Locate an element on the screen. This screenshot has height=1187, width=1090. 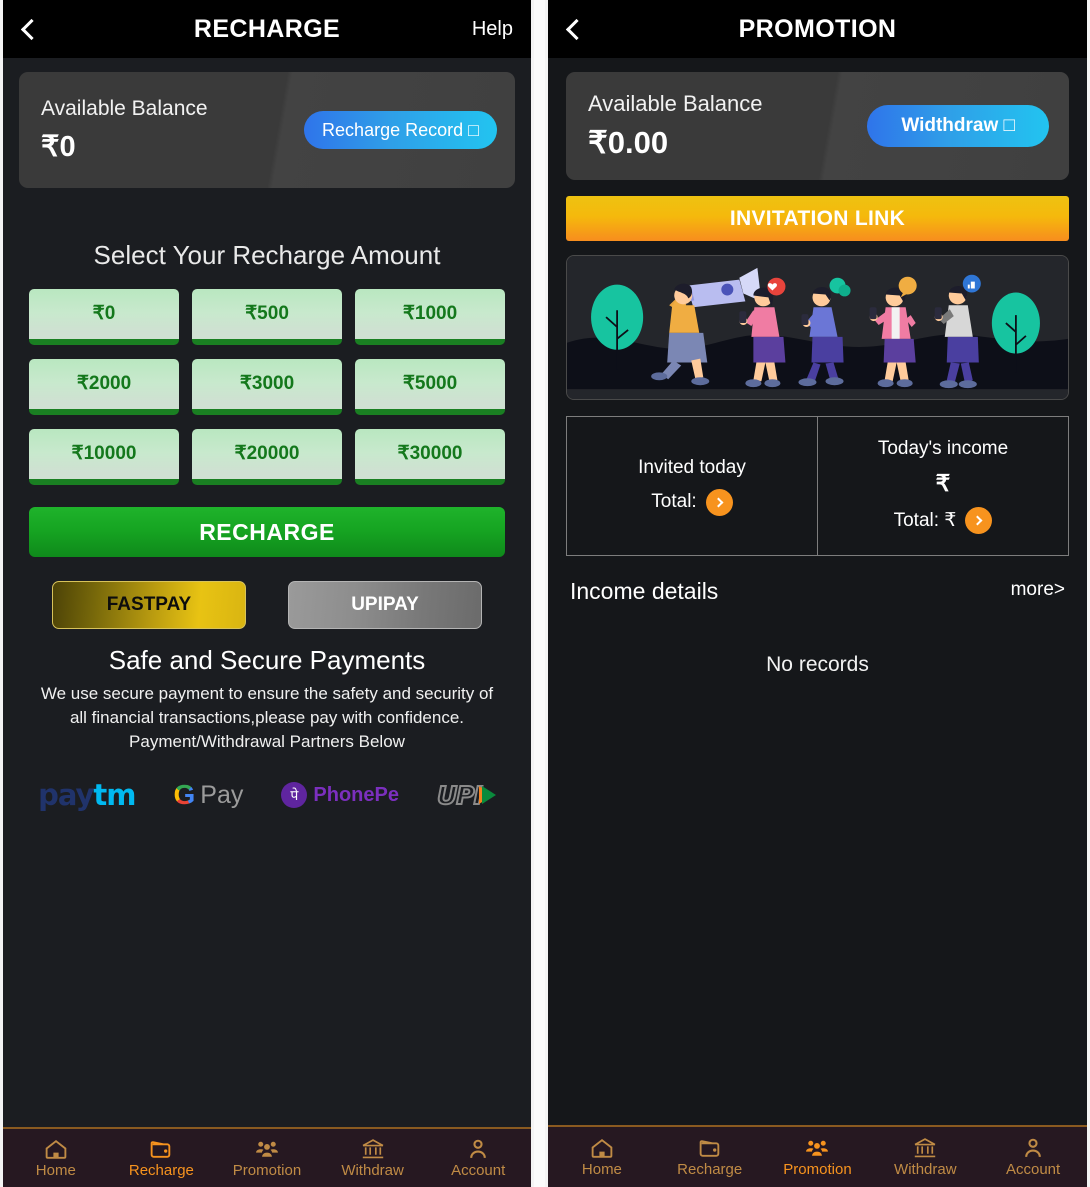
invited-today-total-row: Total: is located at coordinates (692, 502).